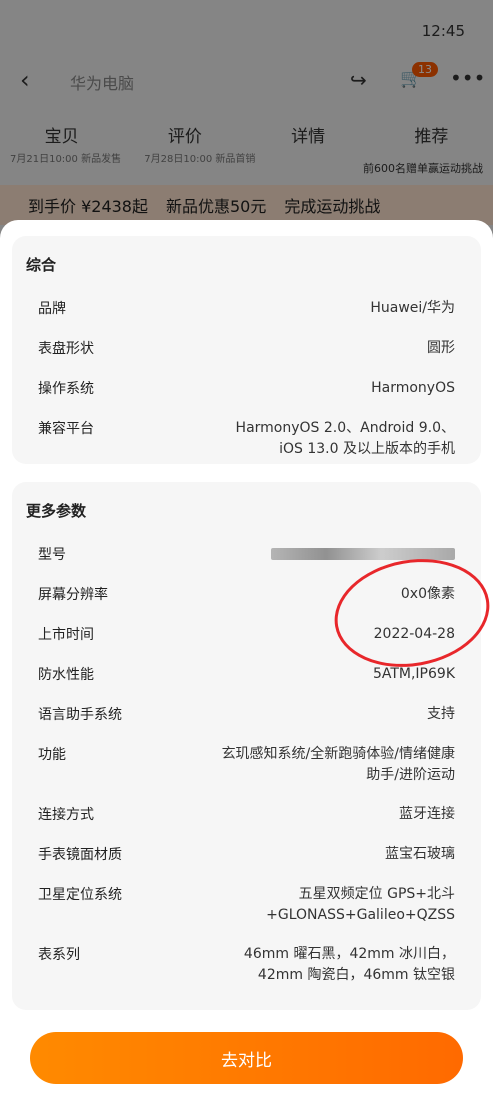 Image resolution: width=493 pixels, height=1096 pixels. Describe the element at coordinates (441, 348) in the screenshot. I see `spec-value: 圆形` at that location.